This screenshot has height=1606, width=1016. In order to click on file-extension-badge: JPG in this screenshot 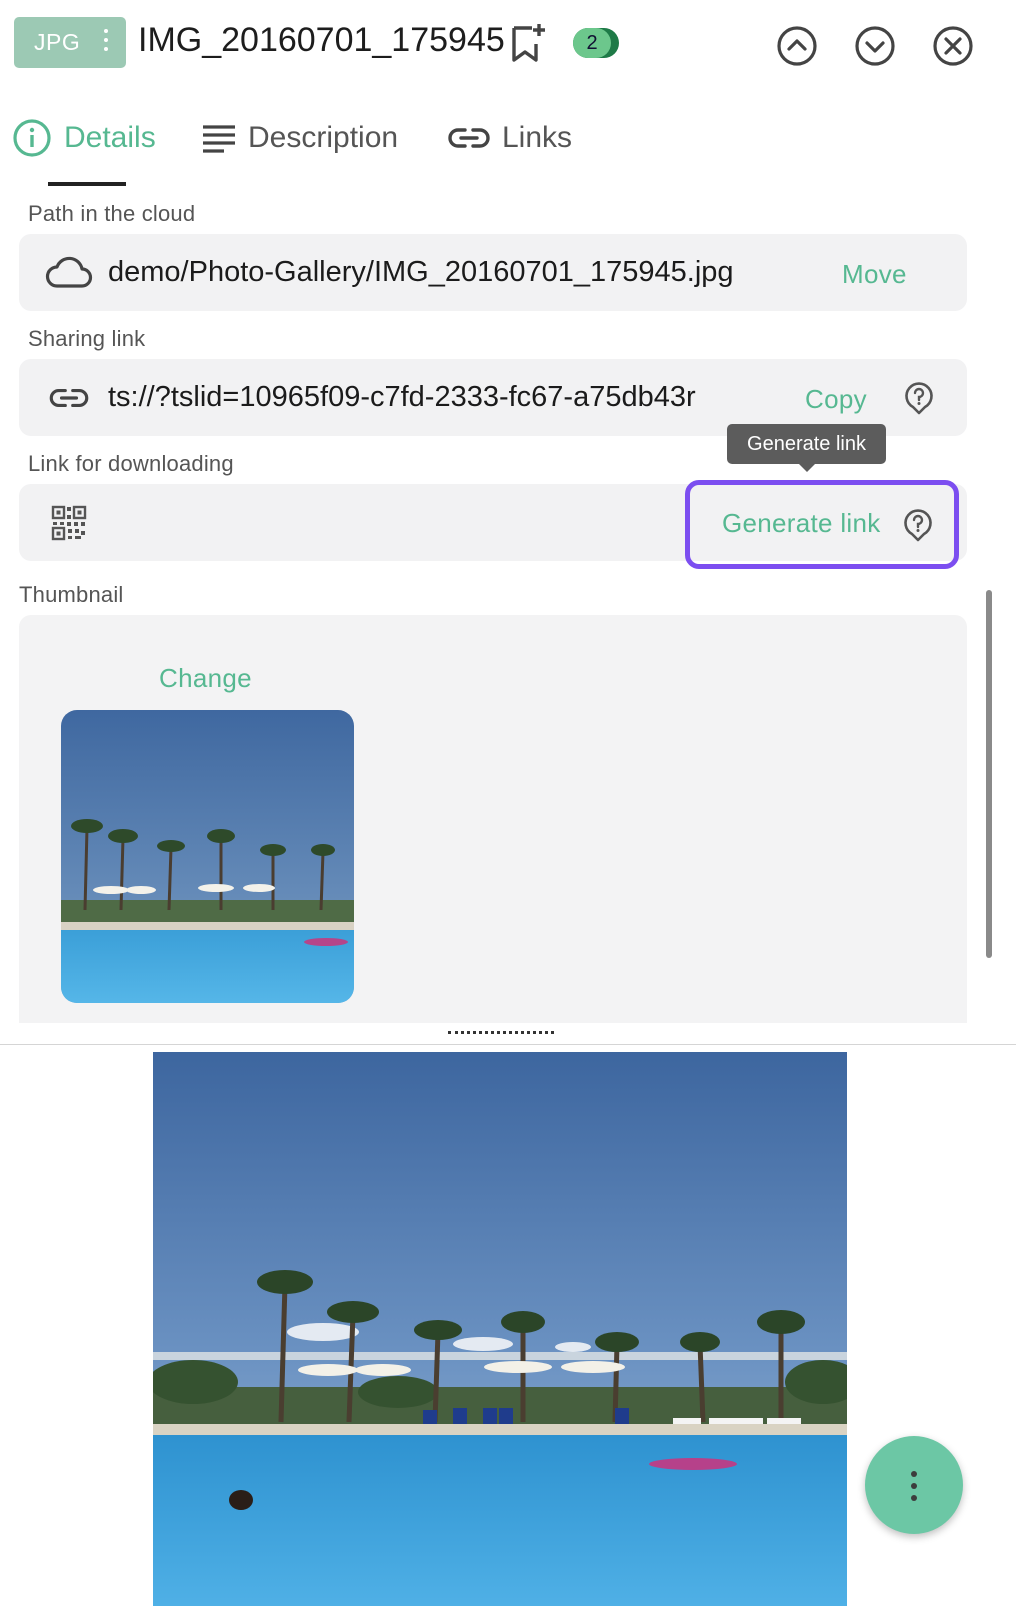, I will do `click(70, 42)`.